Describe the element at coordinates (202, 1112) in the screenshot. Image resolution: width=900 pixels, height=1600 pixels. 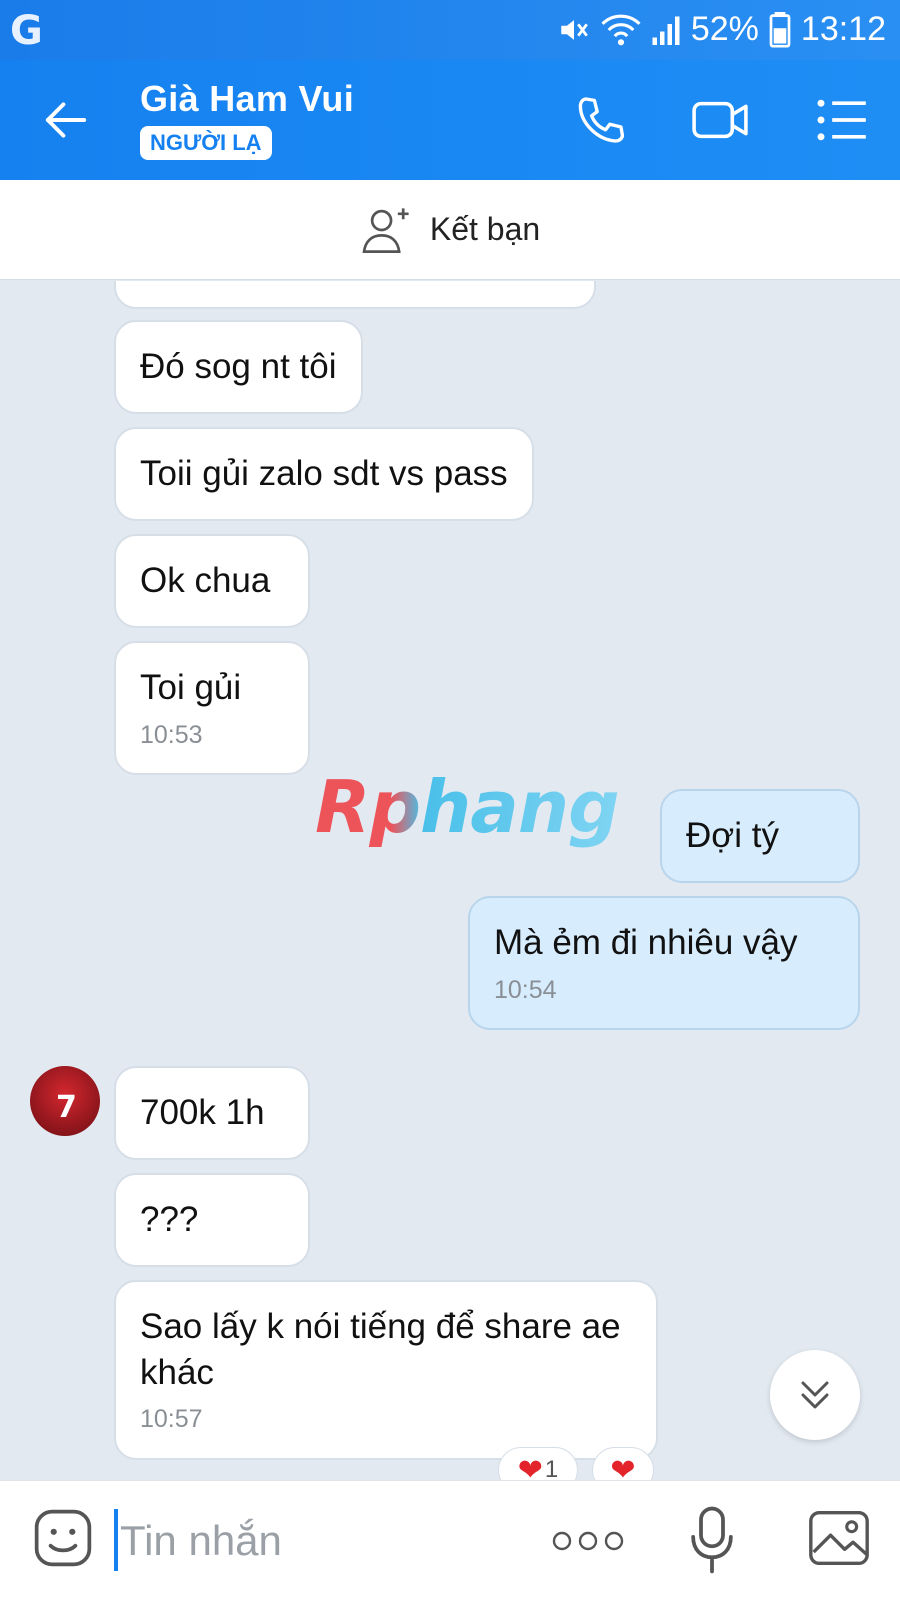
I see `message-text: 700k 1h` at that location.